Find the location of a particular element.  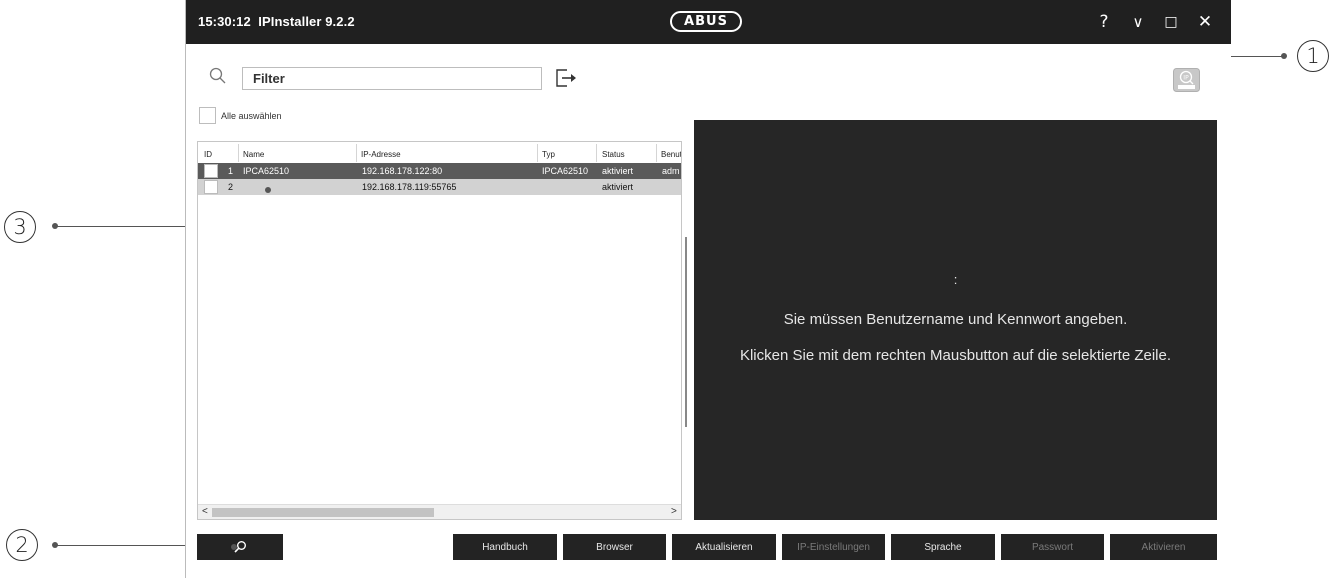

scroll-right-arrow: > is located at coordinates (674, 511).